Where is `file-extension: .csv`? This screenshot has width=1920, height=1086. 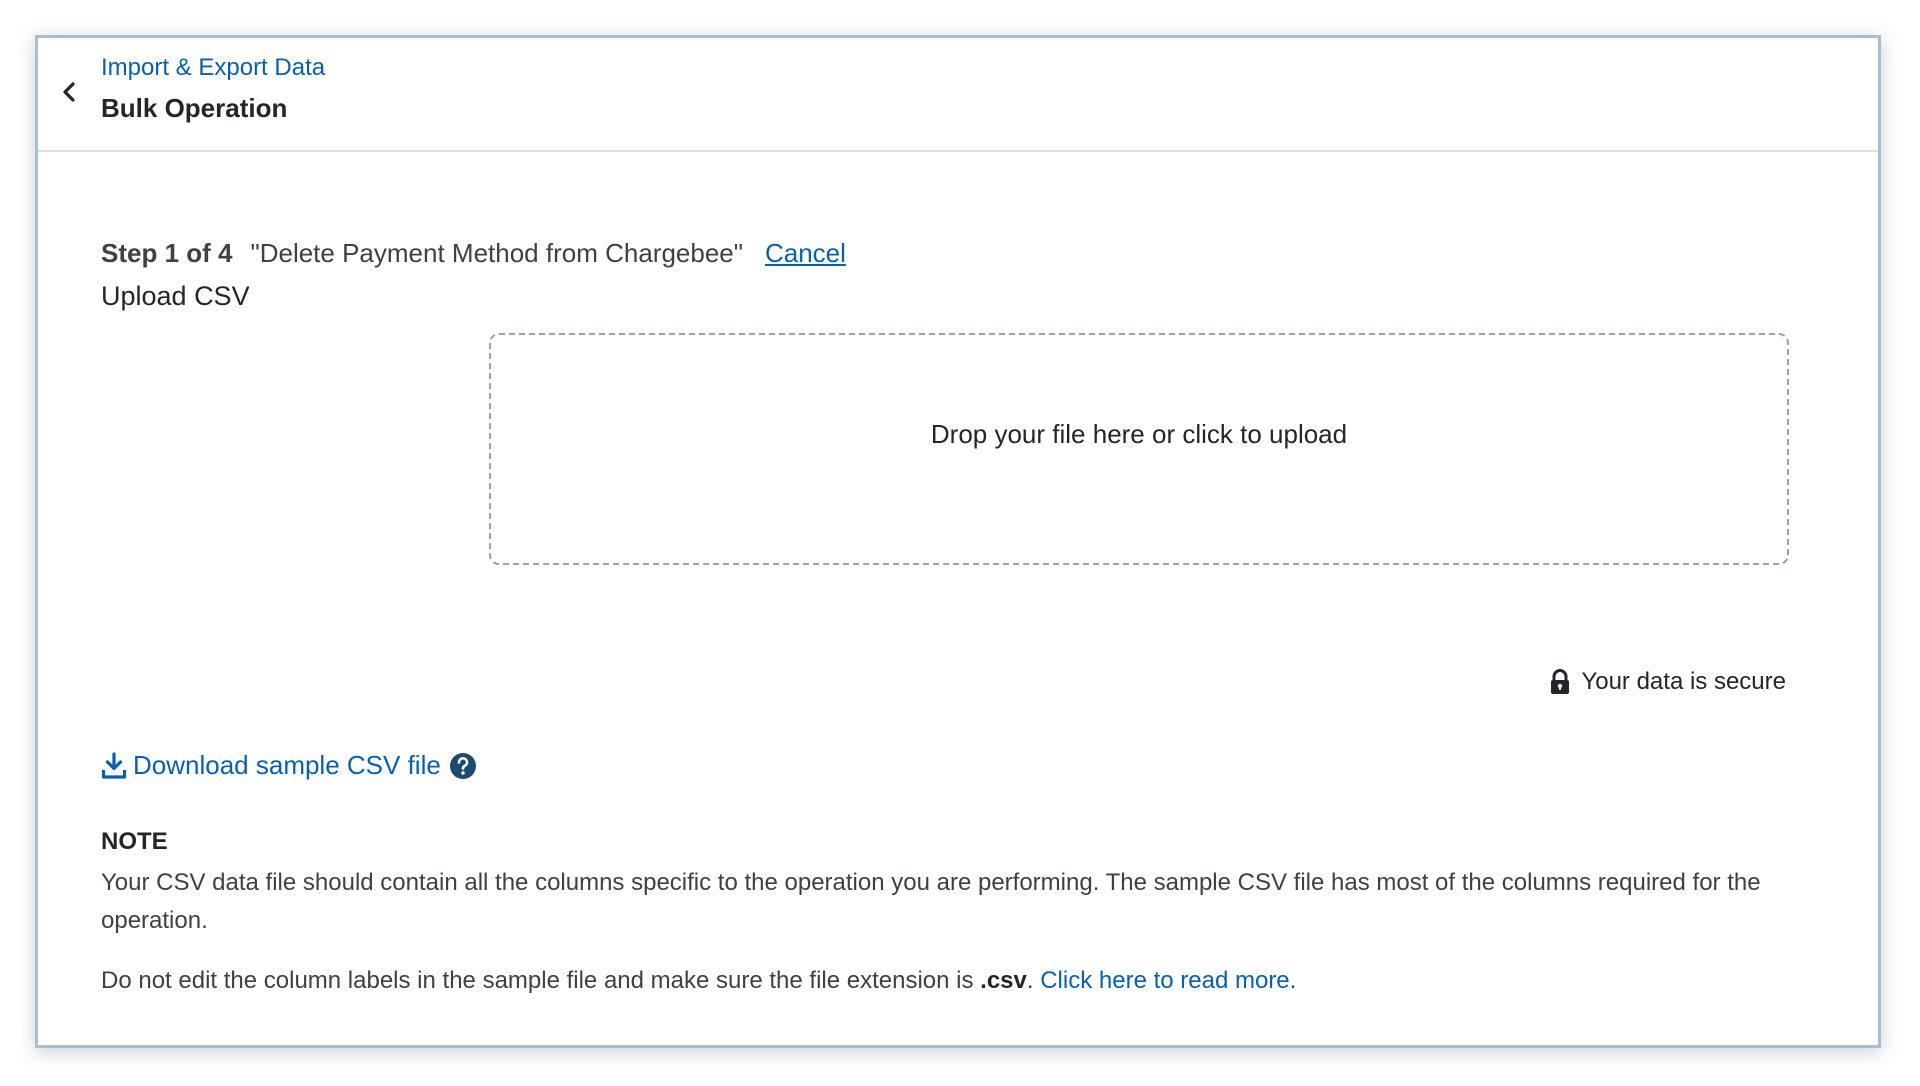 file-extension: .csv is located at coordinates (1003, 980).